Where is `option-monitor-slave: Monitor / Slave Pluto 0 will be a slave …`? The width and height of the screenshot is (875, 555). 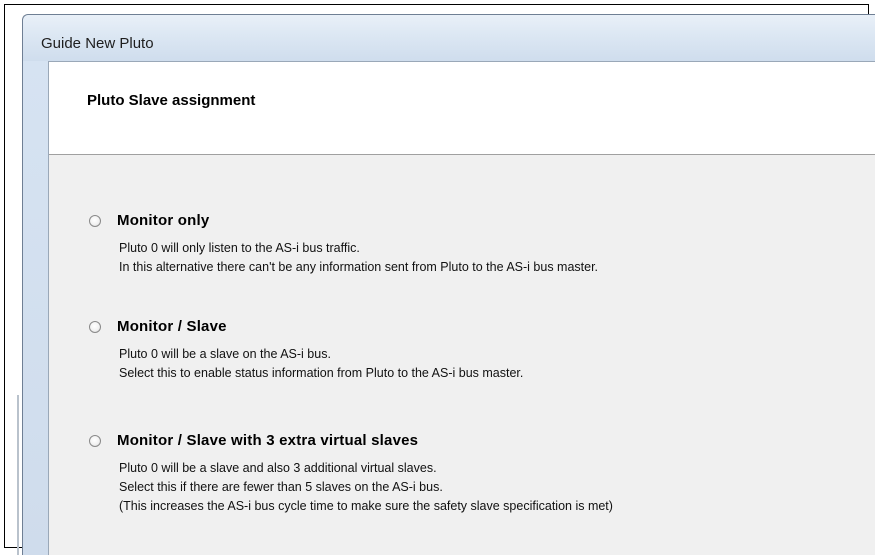
option-monitor-slave: Monitor / Slave Pluto 0 will be a slave … is located at coordinates (306, 350).